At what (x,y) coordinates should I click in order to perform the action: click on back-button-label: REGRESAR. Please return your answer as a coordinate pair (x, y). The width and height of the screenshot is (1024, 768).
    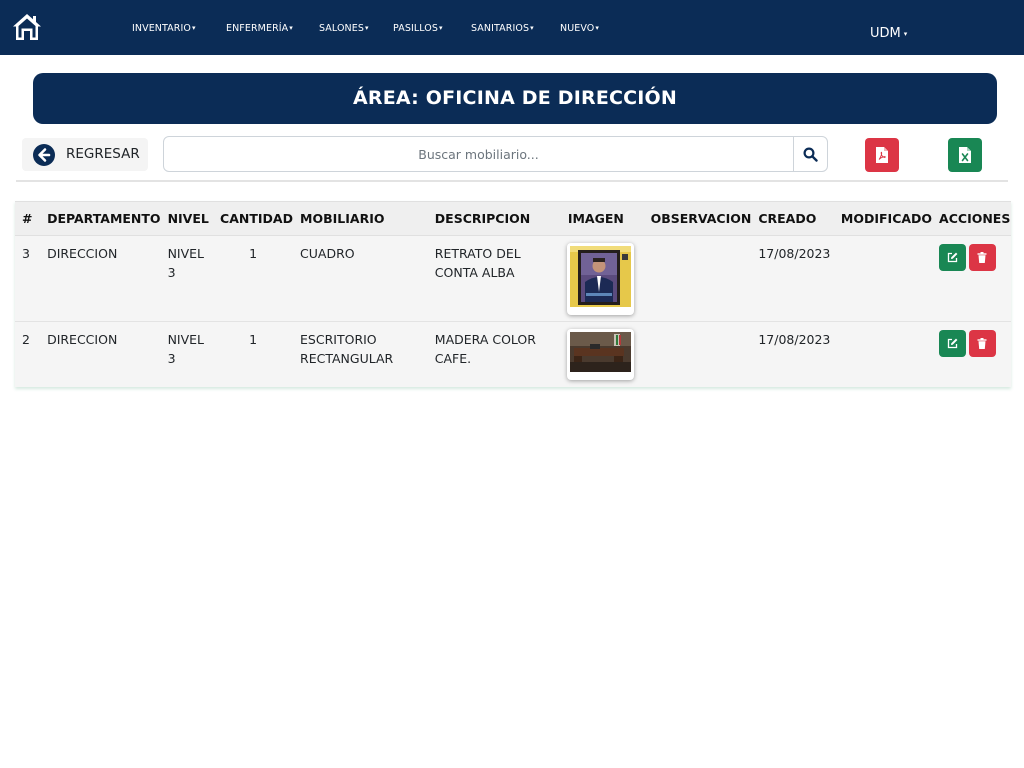
    Looking at the image, I should click on (103, 154).